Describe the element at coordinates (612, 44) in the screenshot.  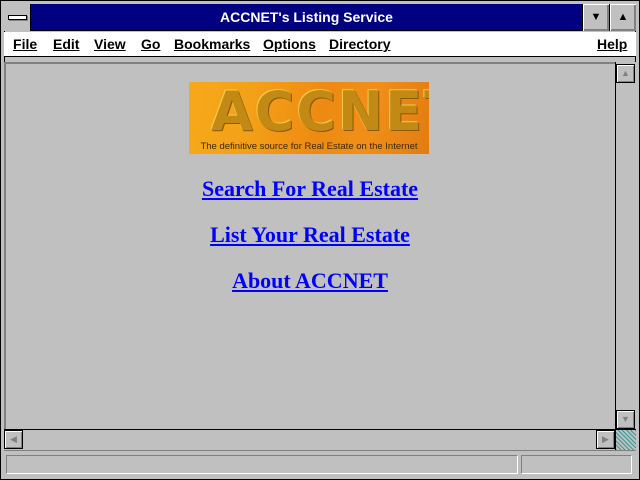
I see `menu-help: Help` at that location.